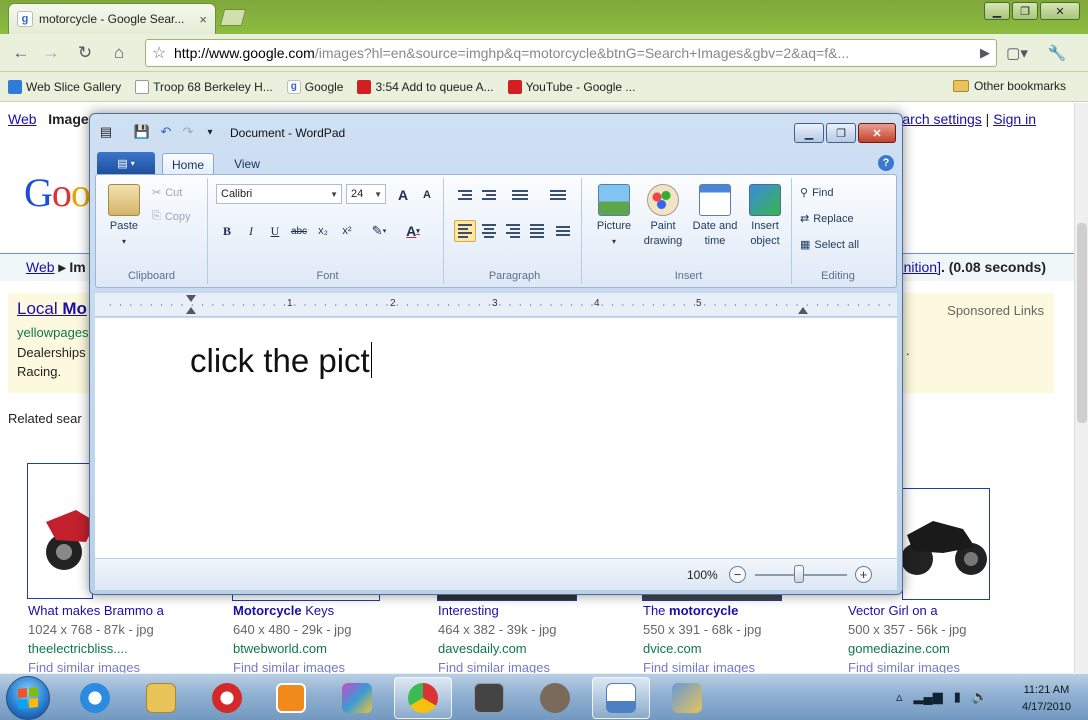 The image size is (1088, 720). I want to click on back-arrow-icon: ←, so click(21, 53).